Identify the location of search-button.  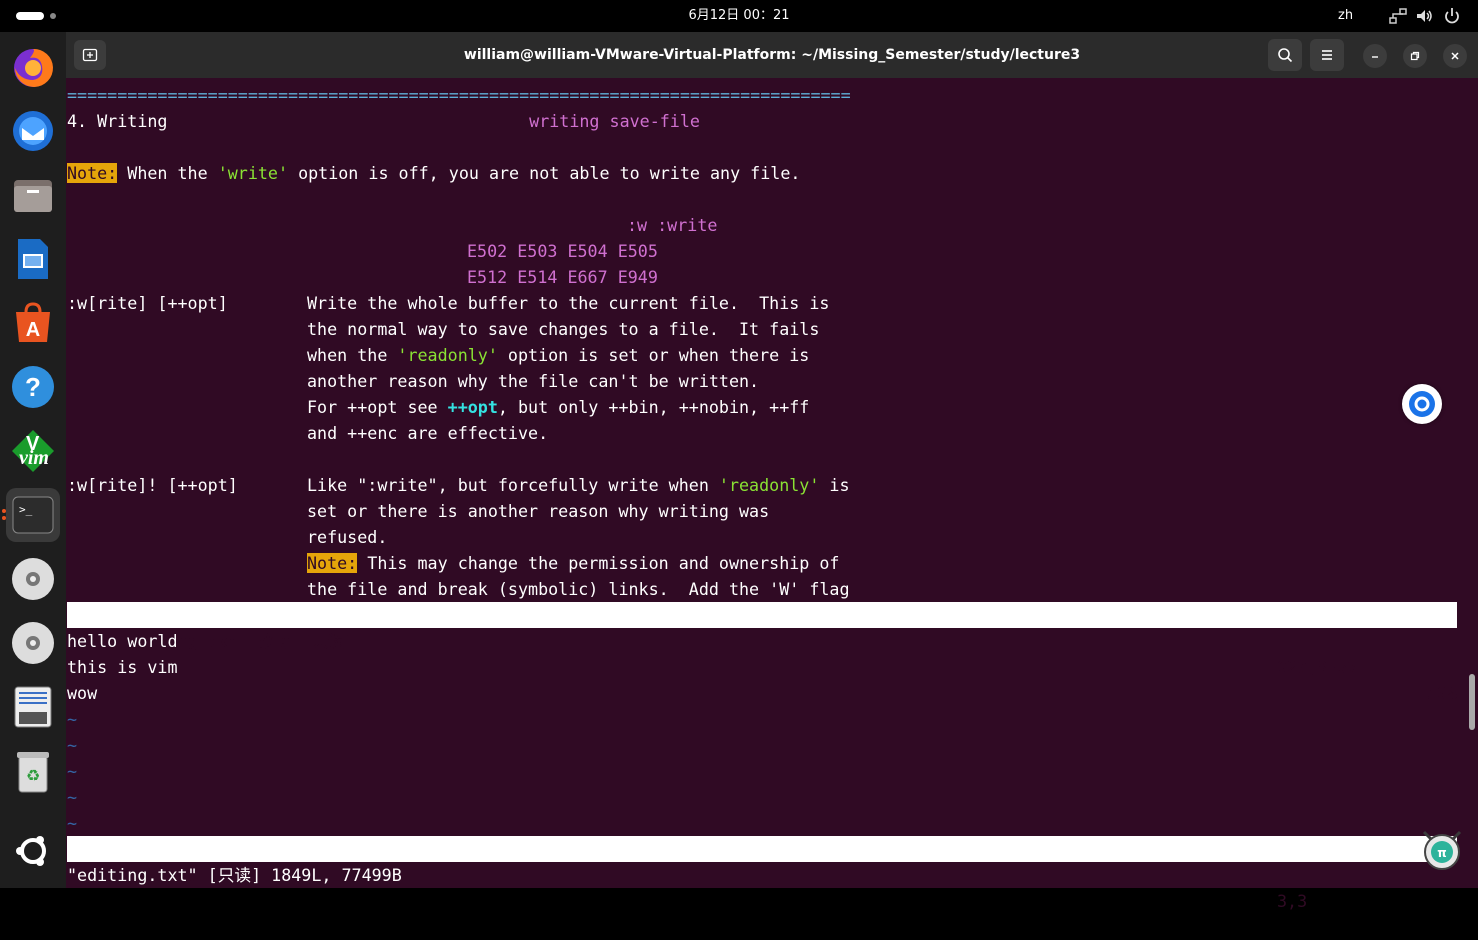
(1285, 55).